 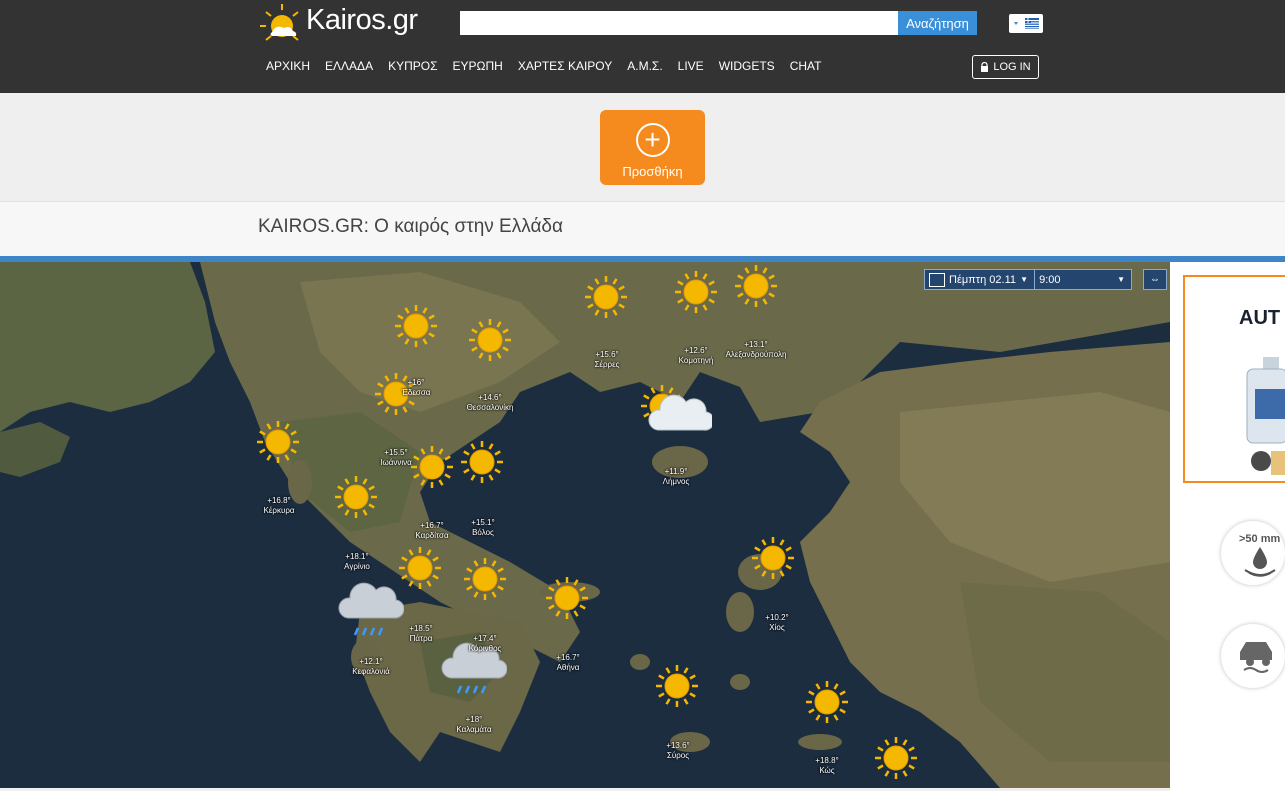 I want to click on nav-europe: ΕΥΡΩΠΗ, so click(x=478, y=66).